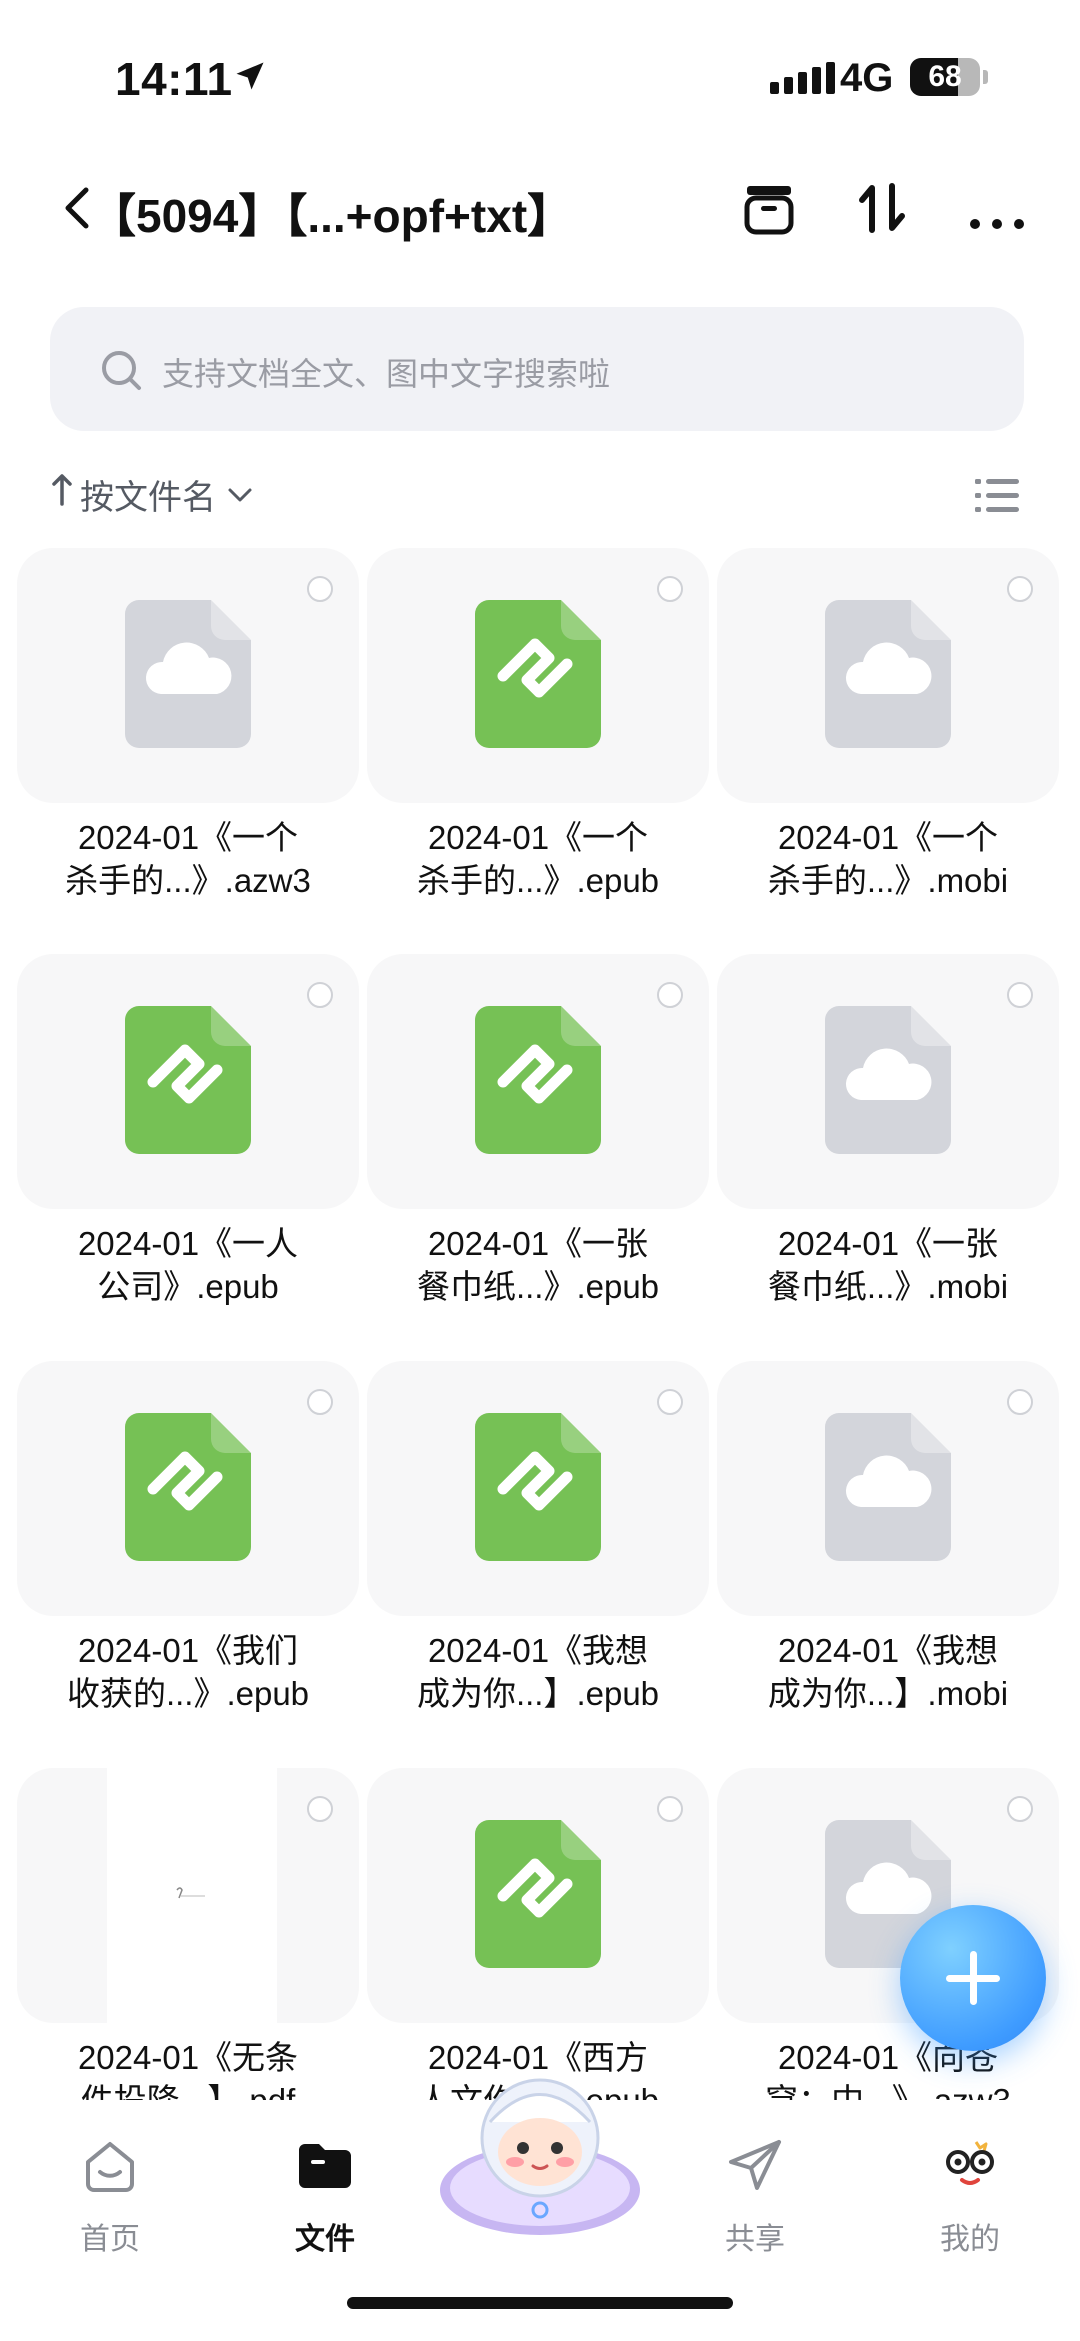  What do you see at coordinates (769, 208) in the screenshot?
I see `archive-icon` at bounding box center [769, 208].